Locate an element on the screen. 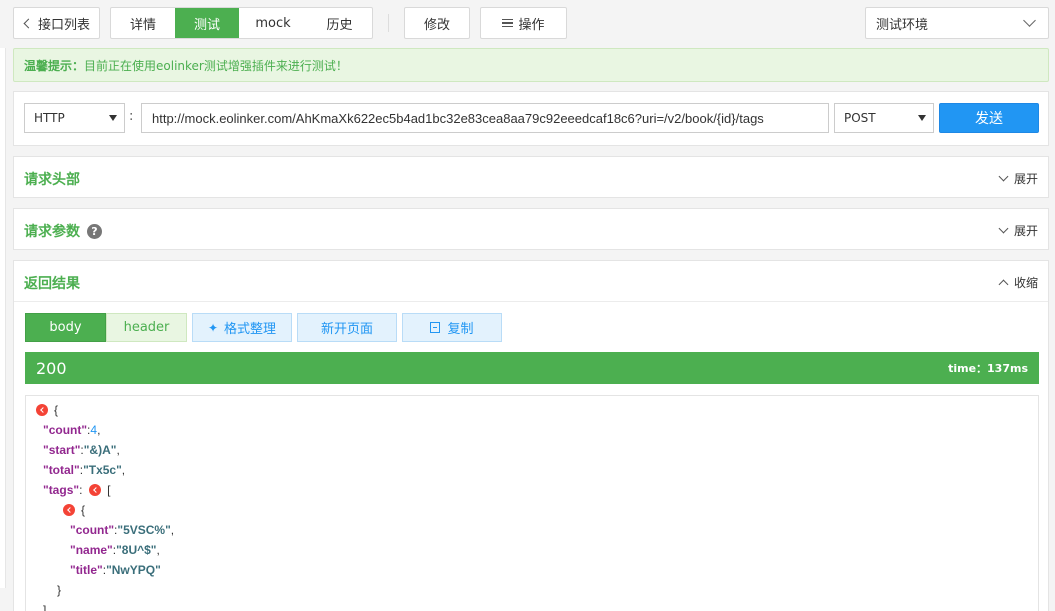 Image resolution: width=1055 pixels, height=611 pixels. protocol-select: HTTP is located at coordinates (74, 118).